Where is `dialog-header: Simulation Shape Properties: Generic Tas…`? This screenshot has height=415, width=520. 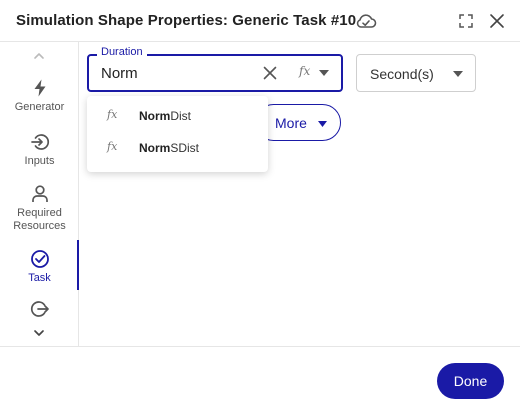 dialog-header: Simulation Shape Properties: Generic Tas… is located at coordinates (260, 21).